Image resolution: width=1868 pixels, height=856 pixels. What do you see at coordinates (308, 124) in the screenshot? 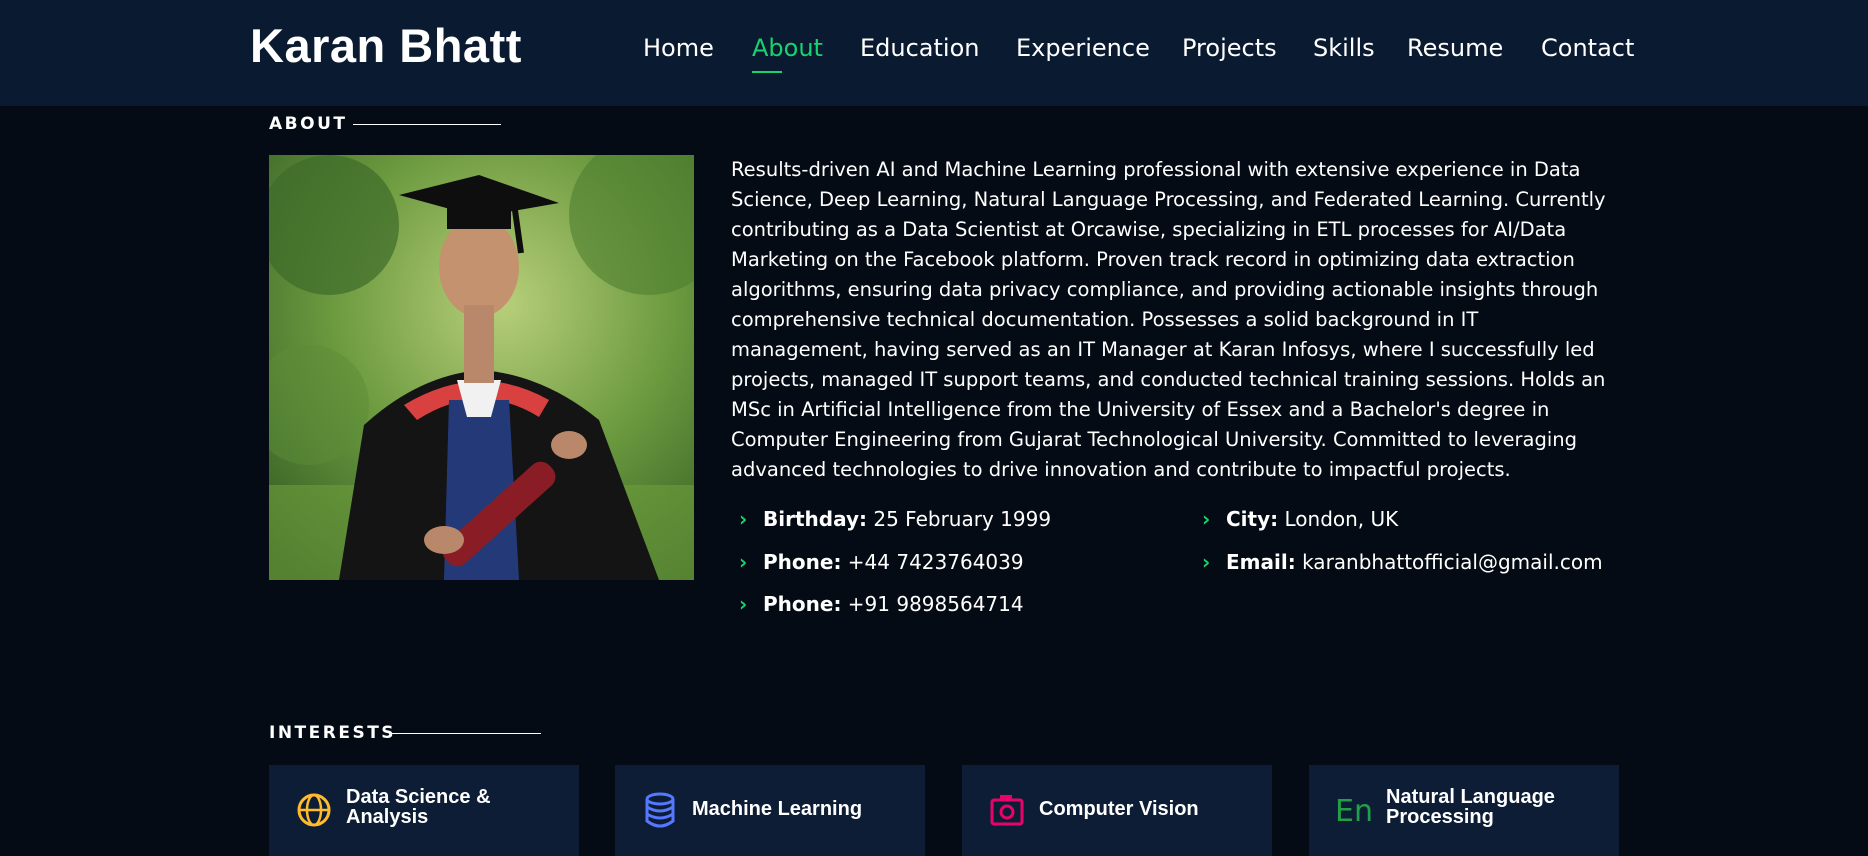
I see `about-section-title: ABOUT` at bounding box center [308, 124].